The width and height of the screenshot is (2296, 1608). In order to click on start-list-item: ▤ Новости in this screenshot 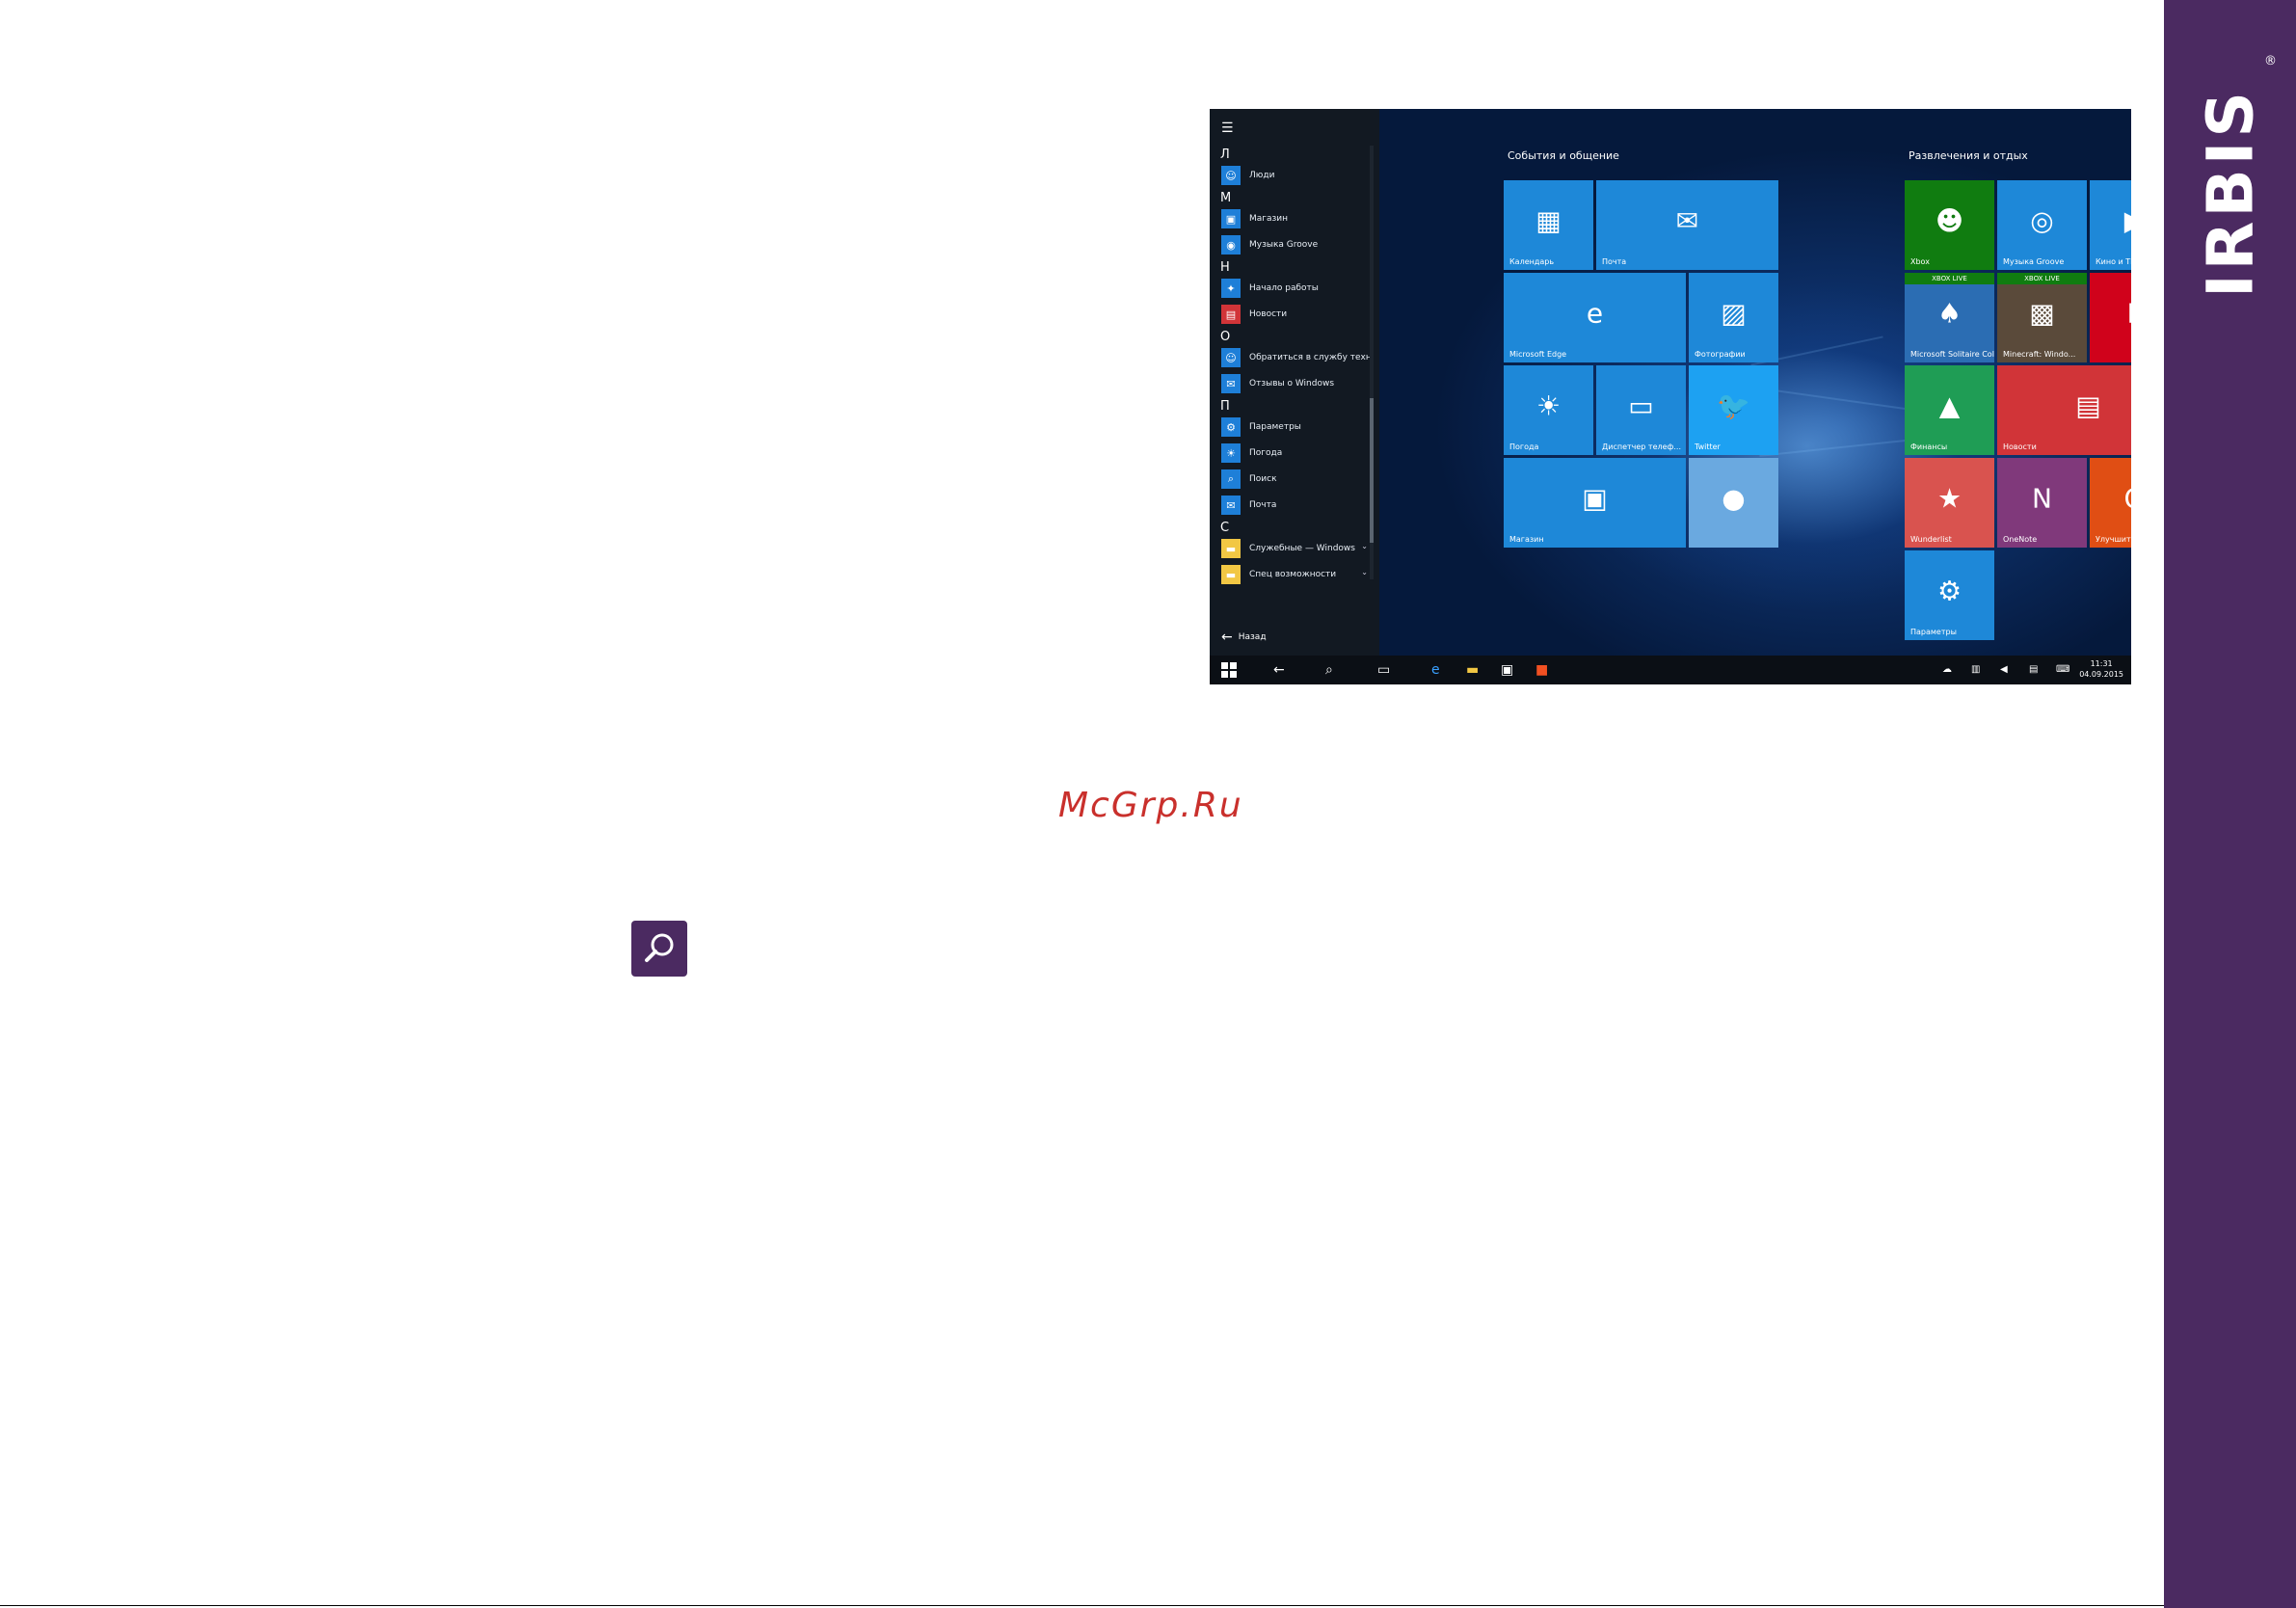, I will do `click(1297, 314)`.